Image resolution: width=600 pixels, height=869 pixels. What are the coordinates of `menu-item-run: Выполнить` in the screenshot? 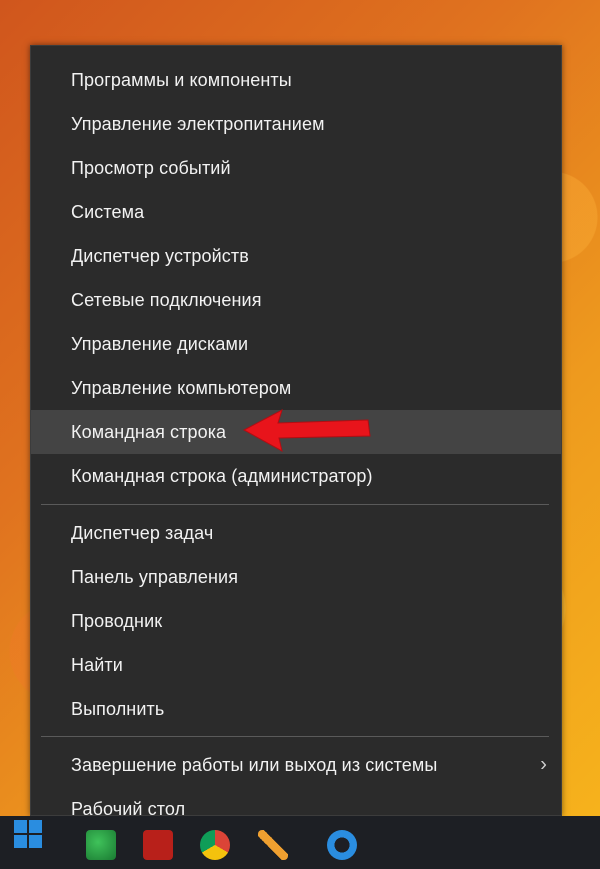 It's located at (296, 709).